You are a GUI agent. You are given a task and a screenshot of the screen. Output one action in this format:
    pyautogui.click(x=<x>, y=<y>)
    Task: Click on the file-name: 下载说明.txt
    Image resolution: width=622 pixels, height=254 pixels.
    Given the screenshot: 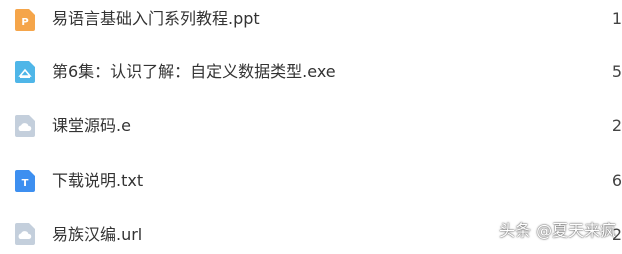 What is the action you would take?
    pyautogui.click(x=98, y=180)
    